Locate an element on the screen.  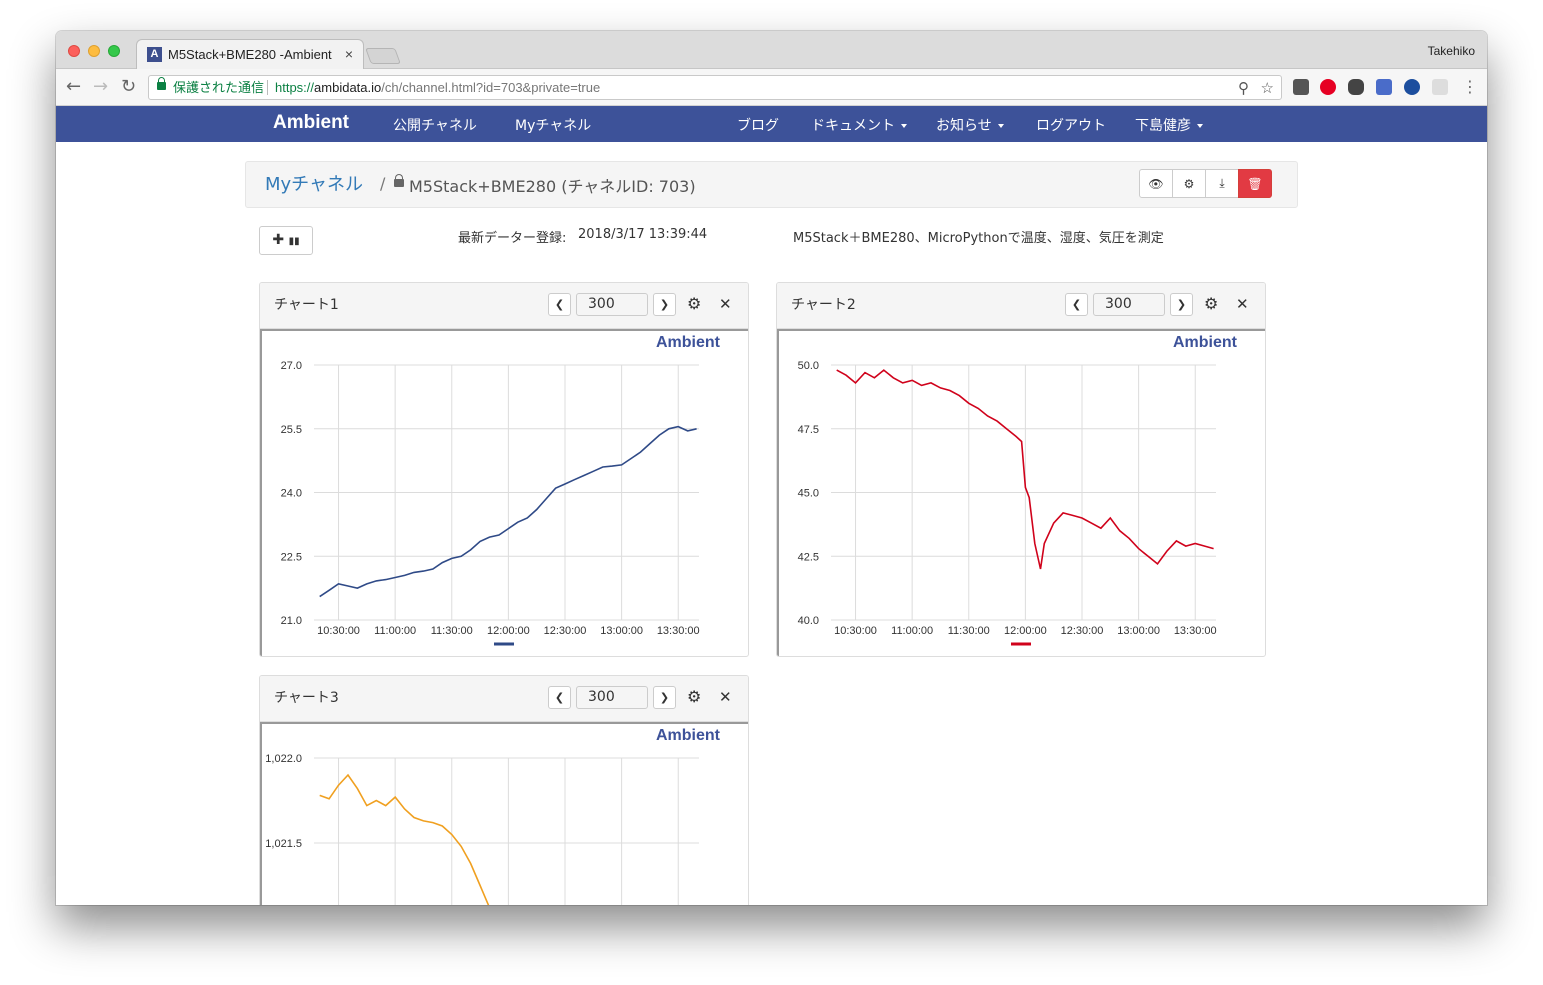
y-tick-label: 47.5 is located at coordinates (808, 430).